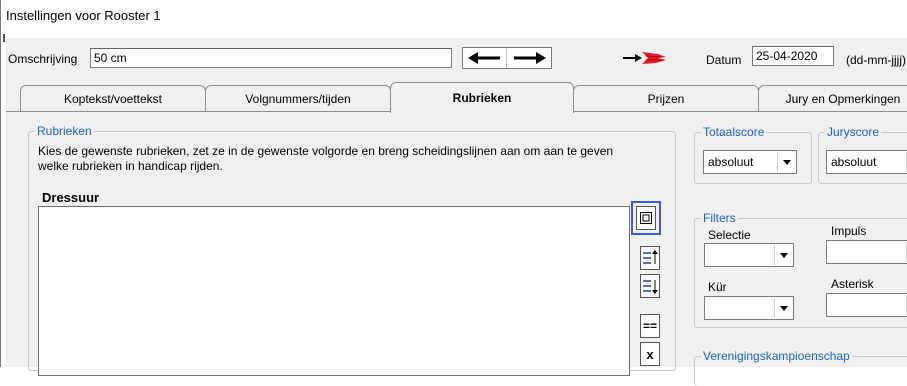 The width and height of the screenshot is (907, 386). I want to click on window-title: Instellingen voor Rooster 1, so click(83, 15).